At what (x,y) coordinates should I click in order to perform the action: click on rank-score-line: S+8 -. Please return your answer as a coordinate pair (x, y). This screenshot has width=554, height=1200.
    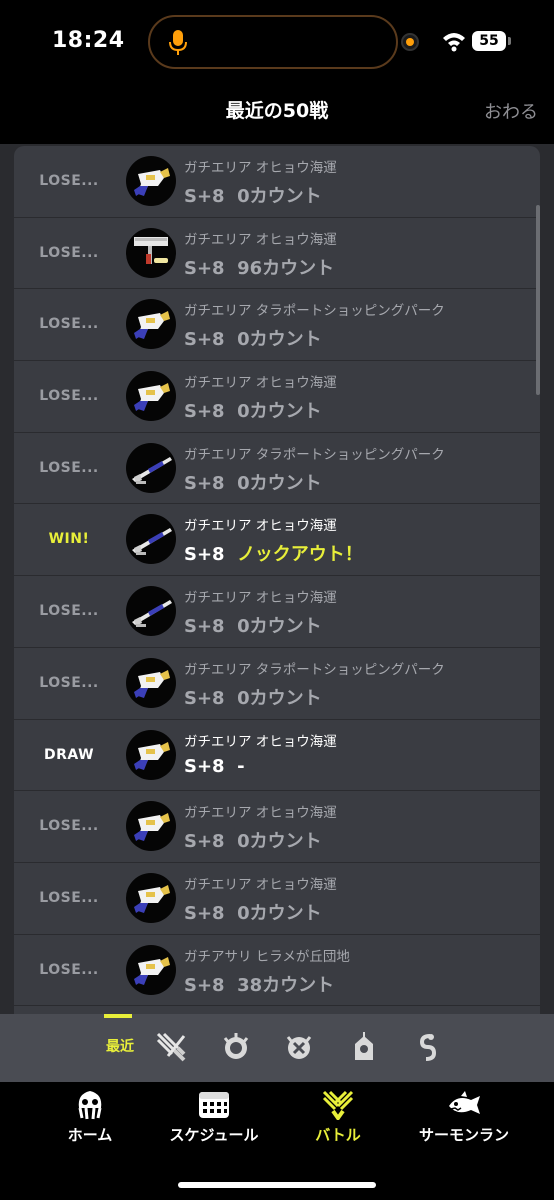
    Looking at the image, I should click on (214, 766).